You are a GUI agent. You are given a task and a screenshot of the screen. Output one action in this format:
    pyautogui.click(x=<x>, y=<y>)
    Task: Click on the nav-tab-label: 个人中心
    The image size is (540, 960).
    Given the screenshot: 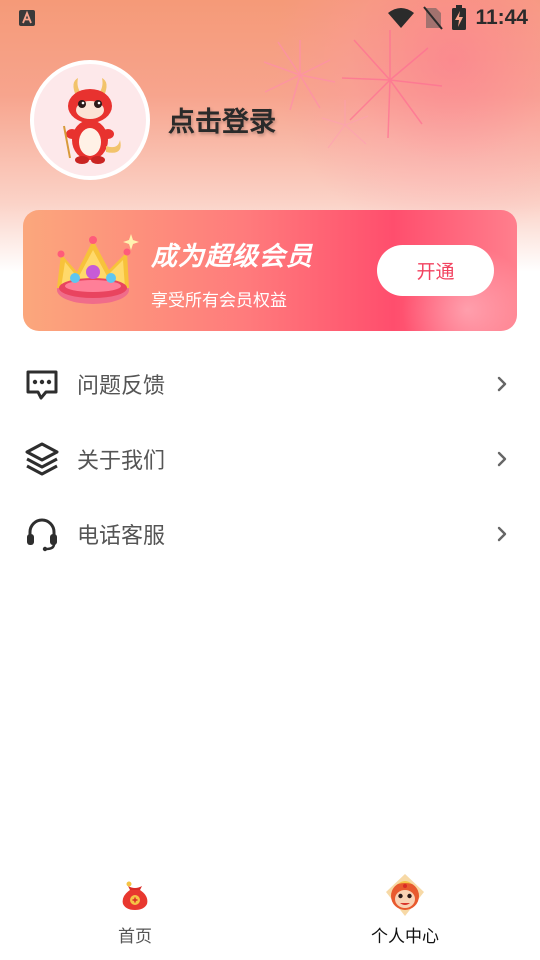 What is the action you would take?
    pyautogui.click(x=405, y=937)
    